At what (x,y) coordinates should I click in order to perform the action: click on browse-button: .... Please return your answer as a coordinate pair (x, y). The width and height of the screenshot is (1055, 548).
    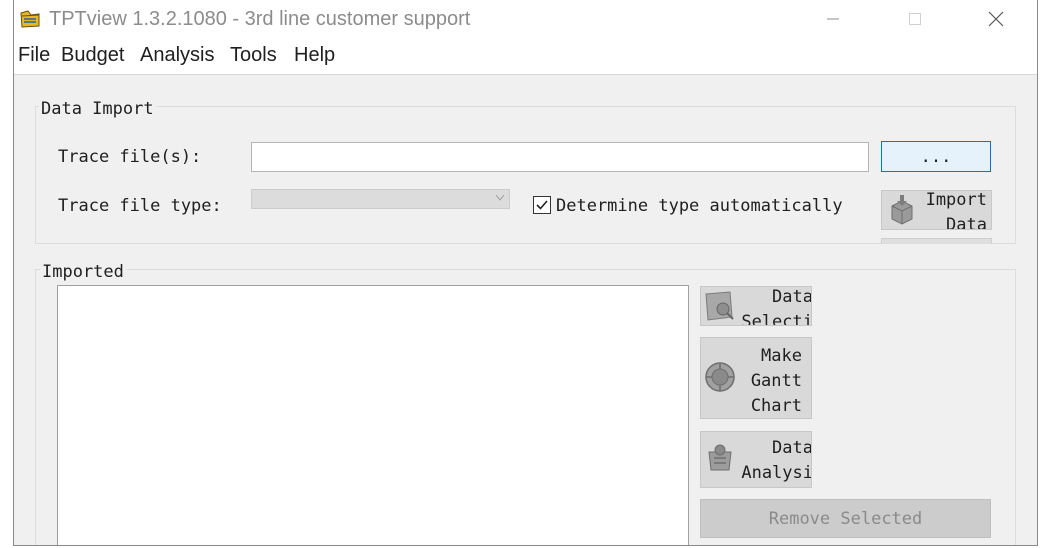
    Looking at the image, I should click on (936, 156).